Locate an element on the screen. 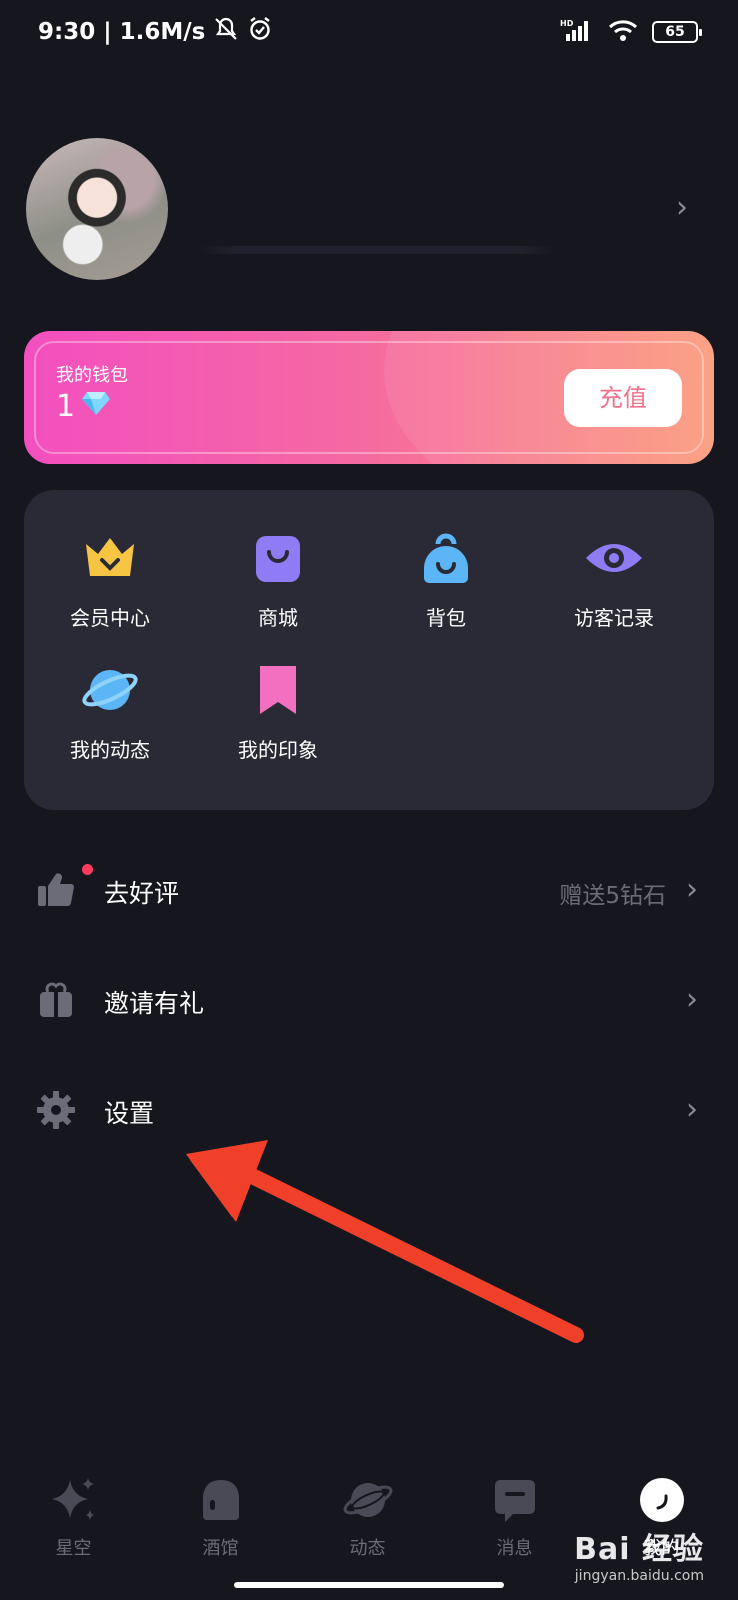 This screenshot has height=1600, width=738. wallet-balance: 1 is located at coordinates (83, 406).